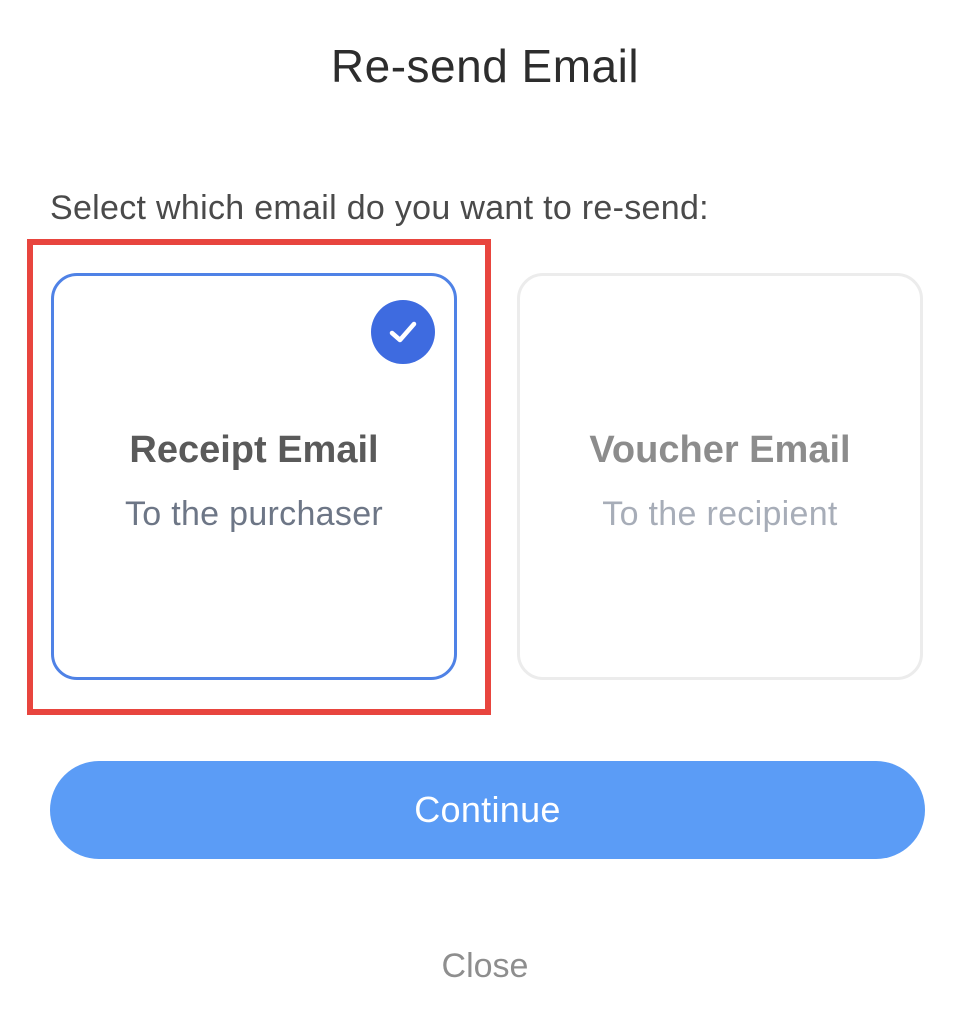 Image resolution: width=970 pixels, height=1028 pixels. What do you see at coordinates (485, 966) in the screenshot?
I see `close-button: Close` at bounding box center [485, 966].